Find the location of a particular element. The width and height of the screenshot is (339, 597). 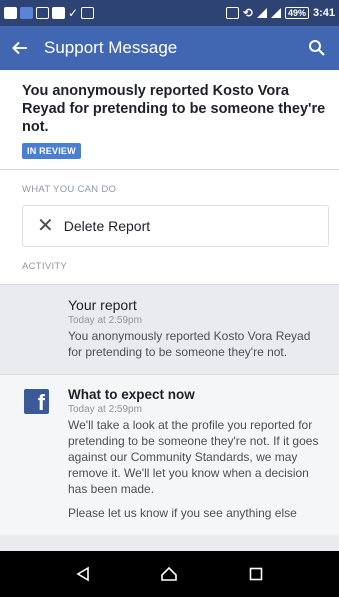

nav-back-button is located at coordinates (83, 574).